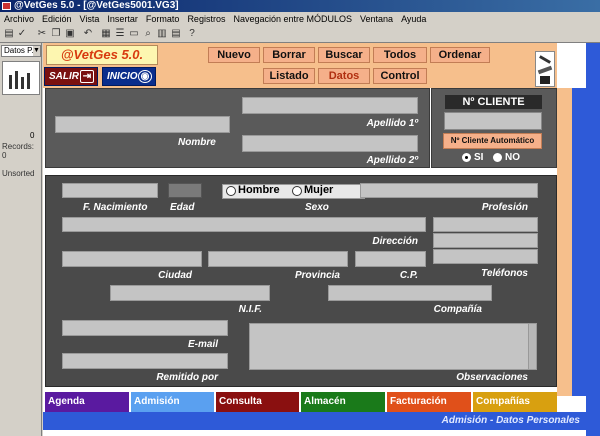  Describe the element at coordinates (145, 328) in the screenshot. I see `email-field` at that location.